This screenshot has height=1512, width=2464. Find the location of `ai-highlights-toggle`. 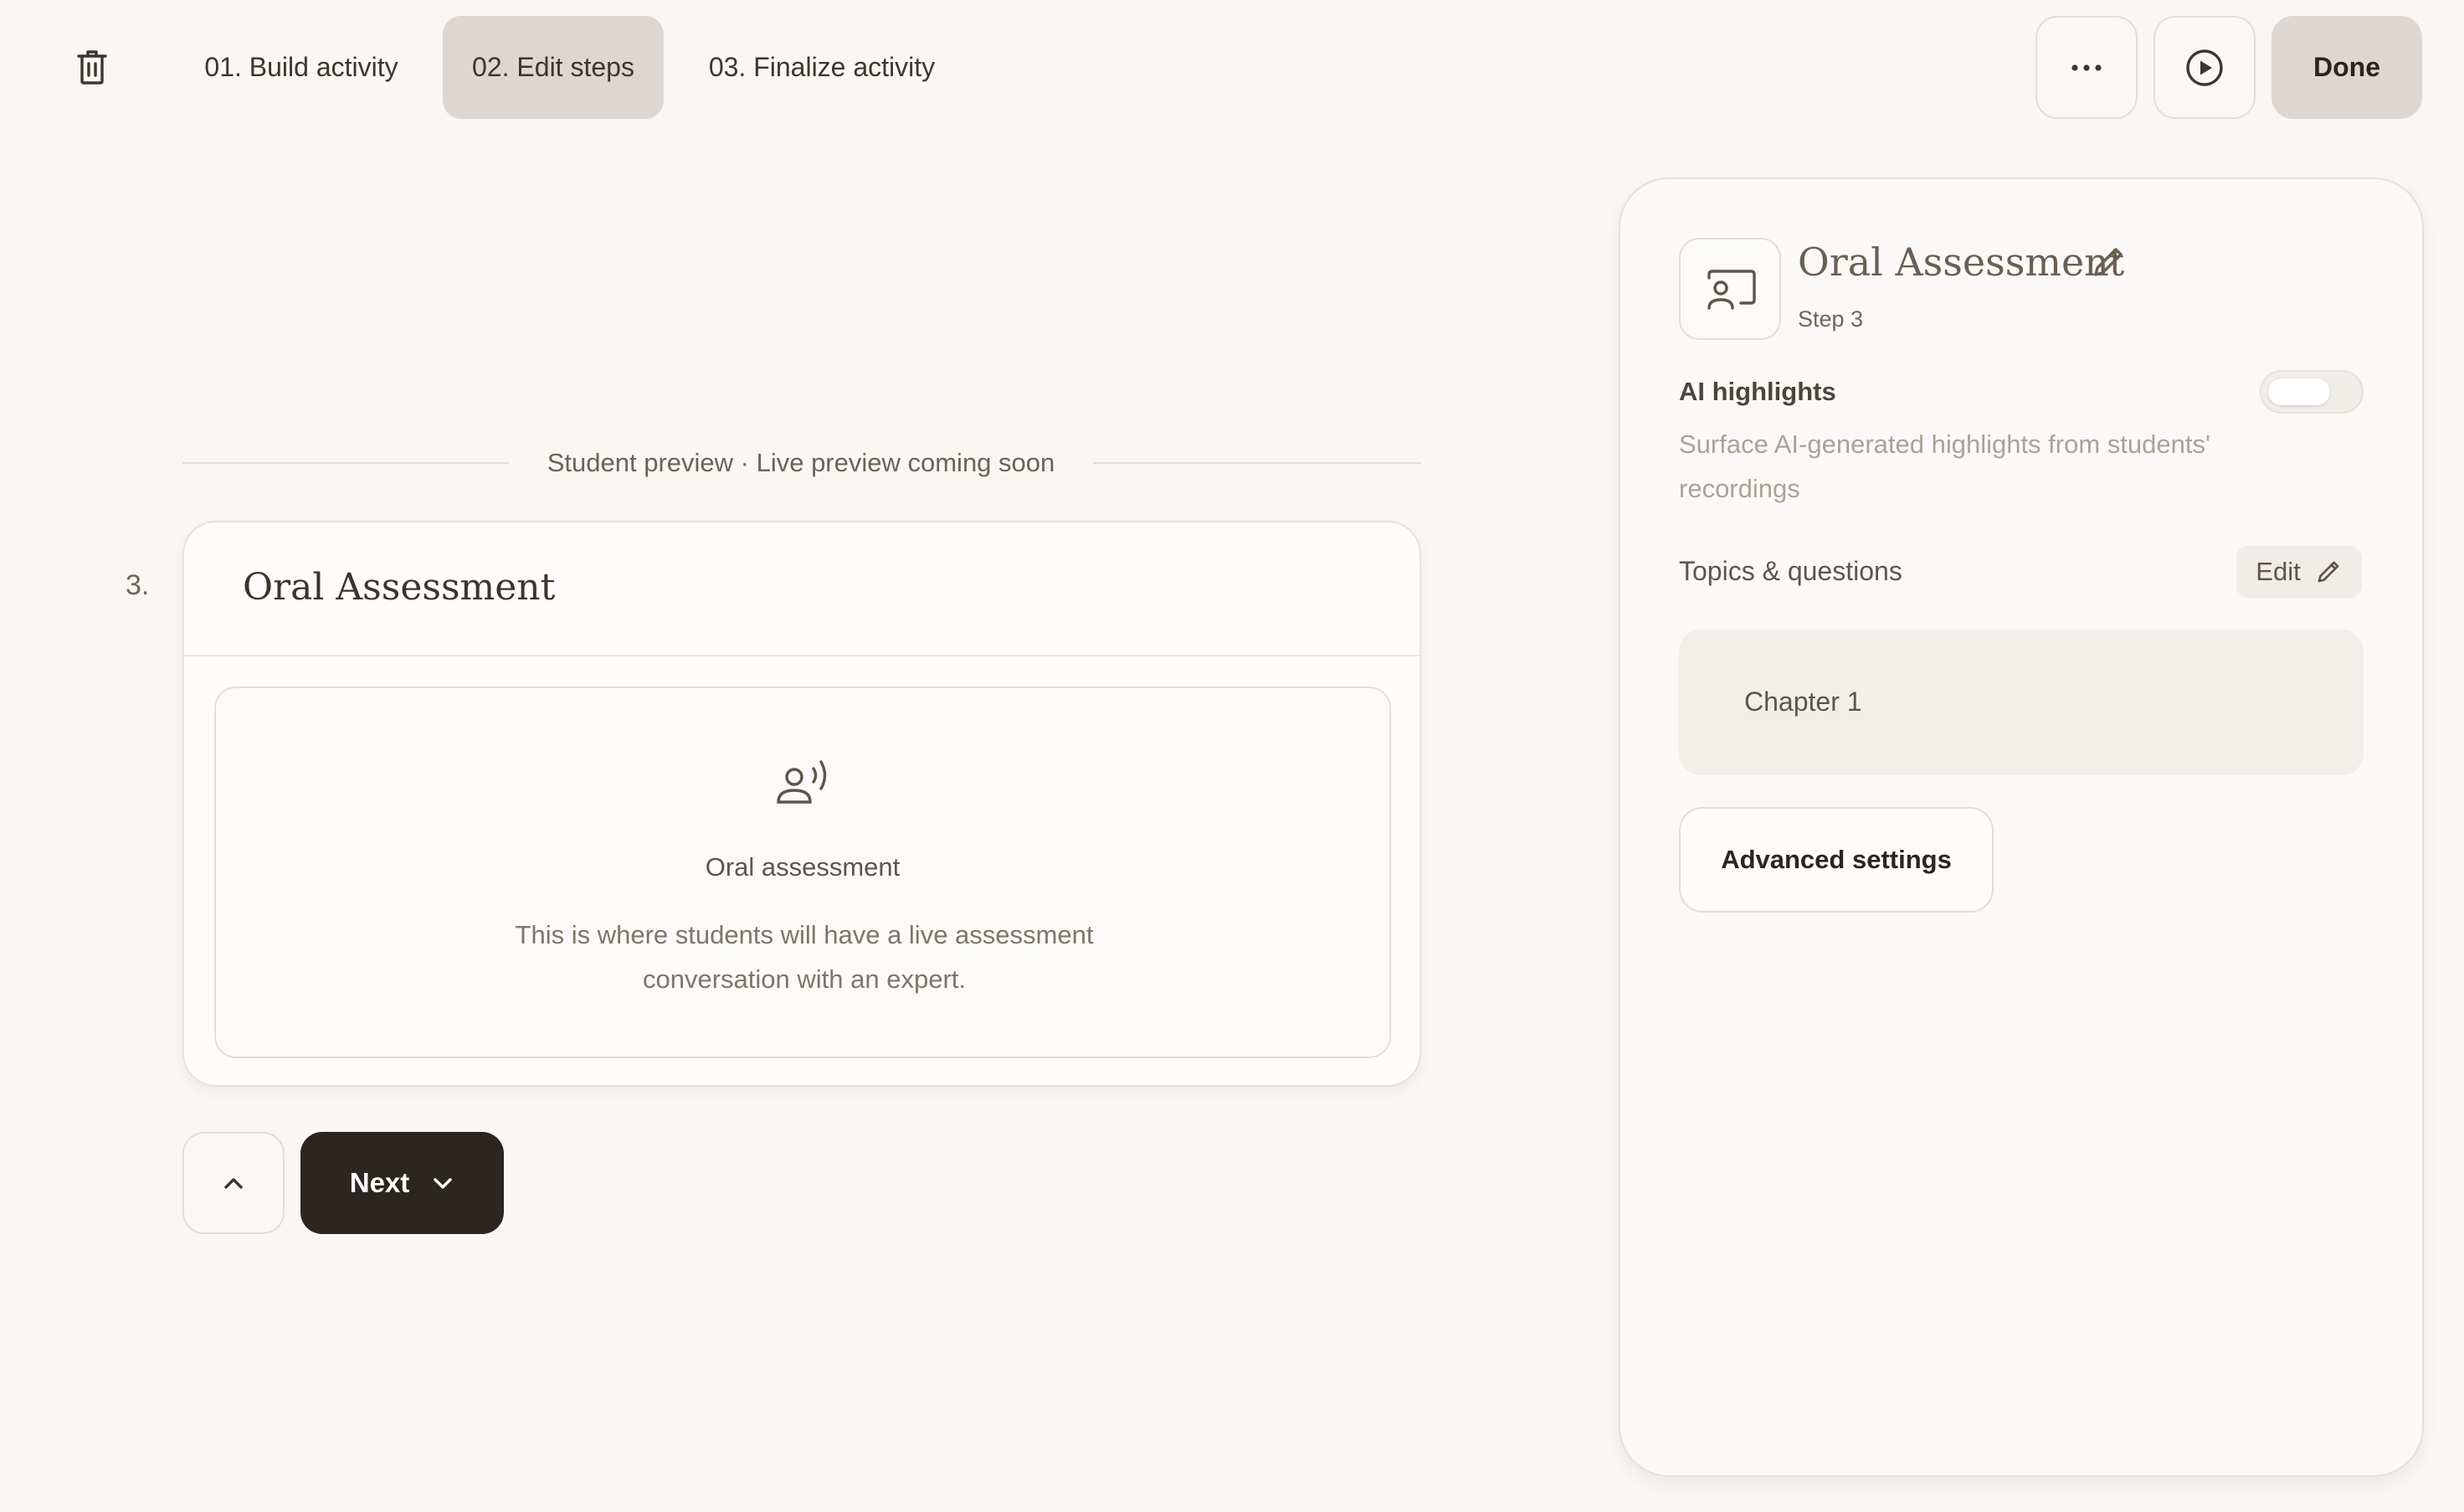

ai-highlights-toggle is located at coordinates (2312, 392).